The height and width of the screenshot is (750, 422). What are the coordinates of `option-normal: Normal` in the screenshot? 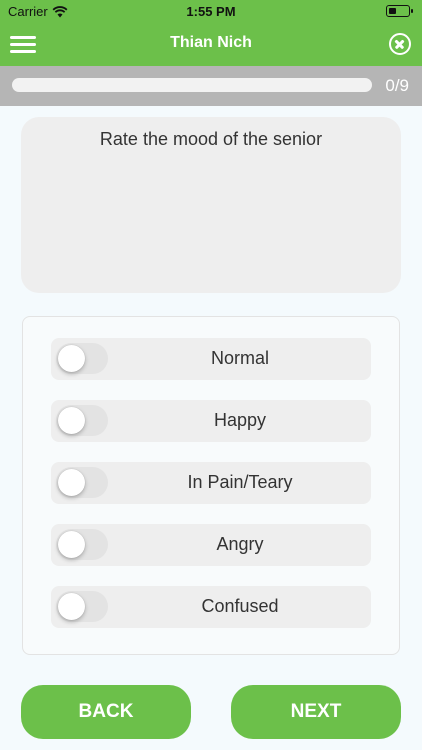 It's located at (211, 359).